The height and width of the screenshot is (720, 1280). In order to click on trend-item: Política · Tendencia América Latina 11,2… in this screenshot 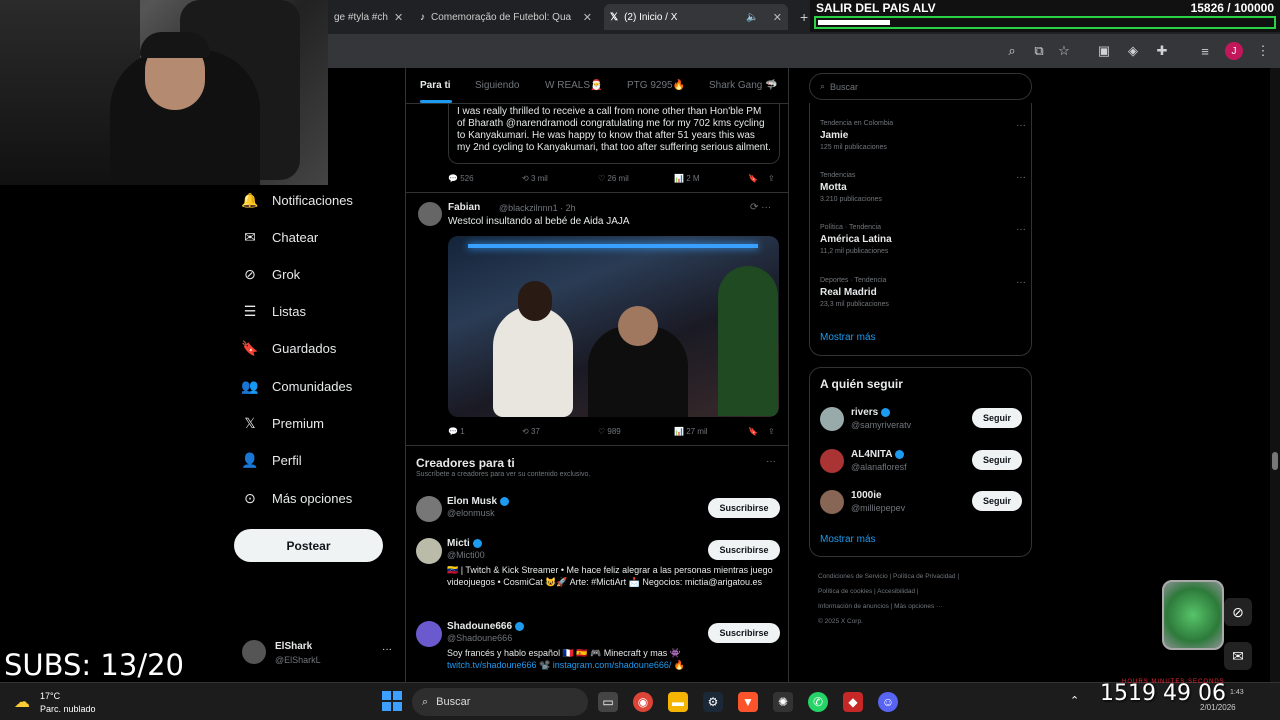, I will do `click(923, 239)`.